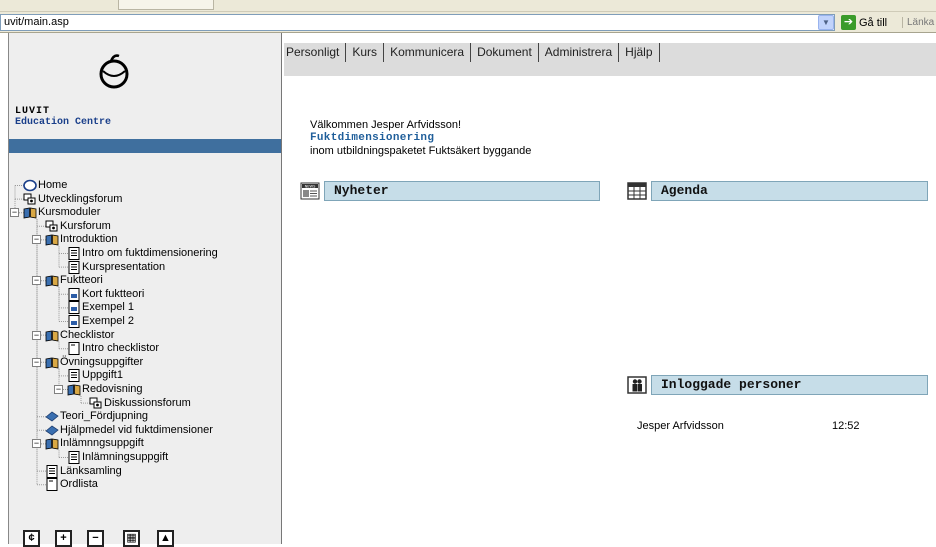 The width and height of the screenshot is (936, 547). What do you see at coordinates (63, 122) in the screenshot?
I see `logo-subtitle: Education Centre` at bounding box center [63, 122].